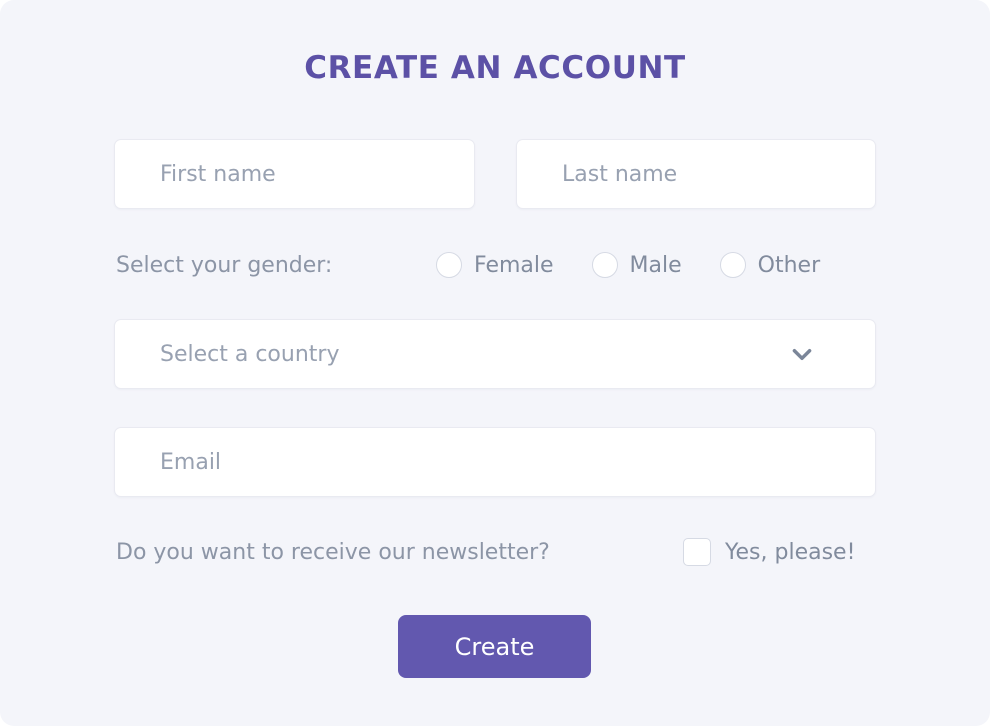 The image size is (990, 726). Describe the element at coordinates (620, 174) in the screenshot. I see `last-name-placeholder: Last name` at that location.